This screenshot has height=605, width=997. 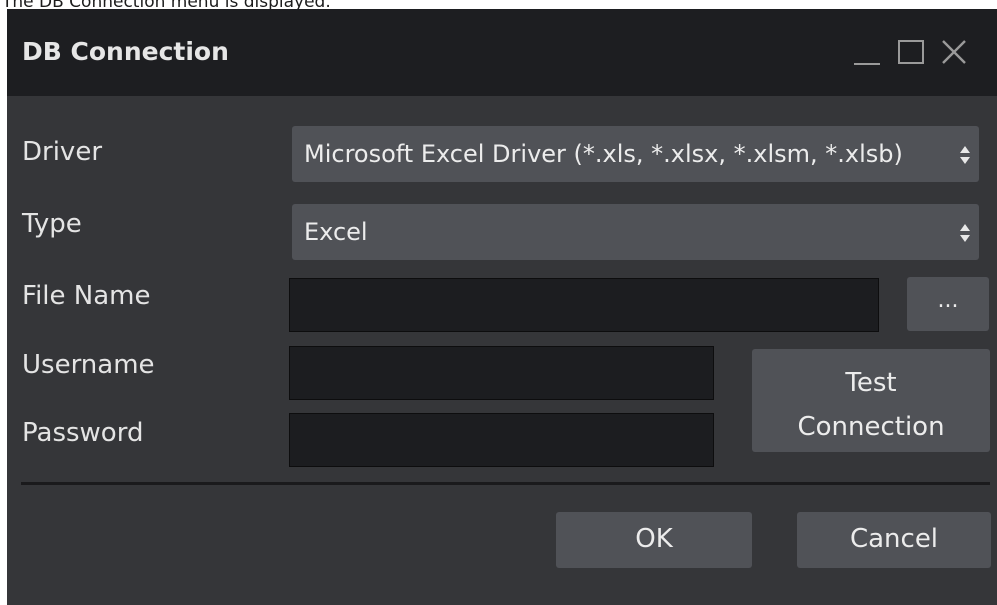 What do you see at coordinates (868, 52) in the screenshot?
I see `minimize-icon` at bounding box center [868, 52].